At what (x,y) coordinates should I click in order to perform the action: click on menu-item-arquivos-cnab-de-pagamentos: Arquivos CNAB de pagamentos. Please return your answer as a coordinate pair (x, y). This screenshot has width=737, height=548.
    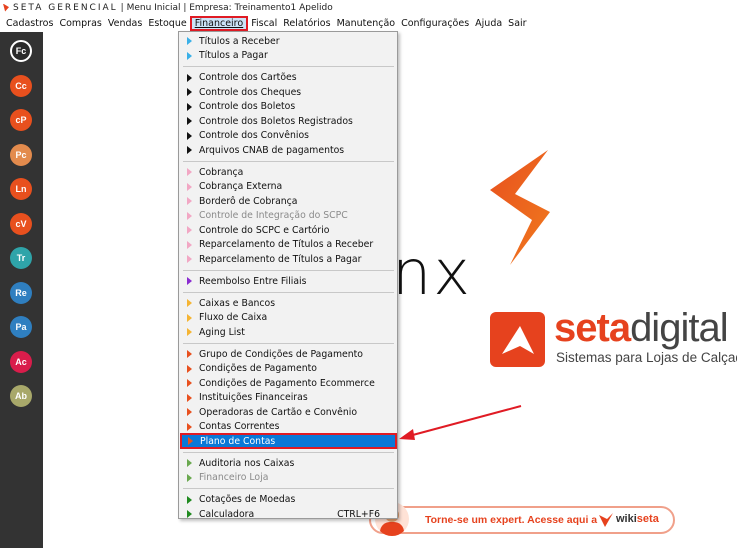
    Looking at the image, I should click on (288, 150).